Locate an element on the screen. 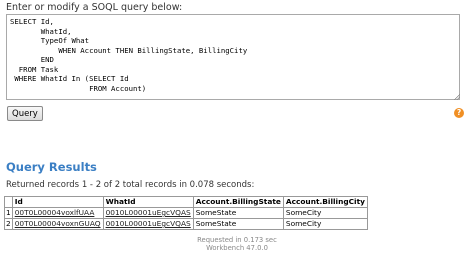  textarea-resize-grip is located at coordinates (456, 96).